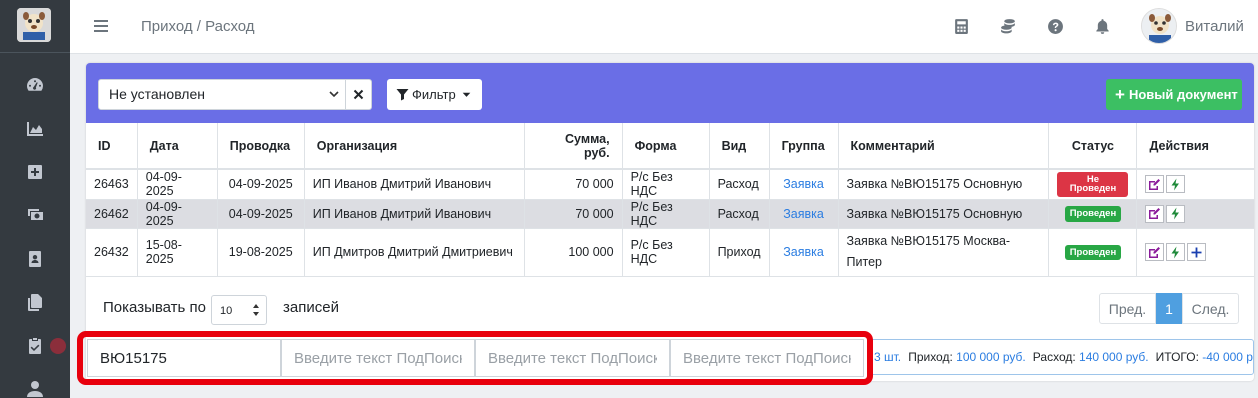 The height and width of the screenshot is (398, 1258). I want to click on add-button, so click(1197, 252).